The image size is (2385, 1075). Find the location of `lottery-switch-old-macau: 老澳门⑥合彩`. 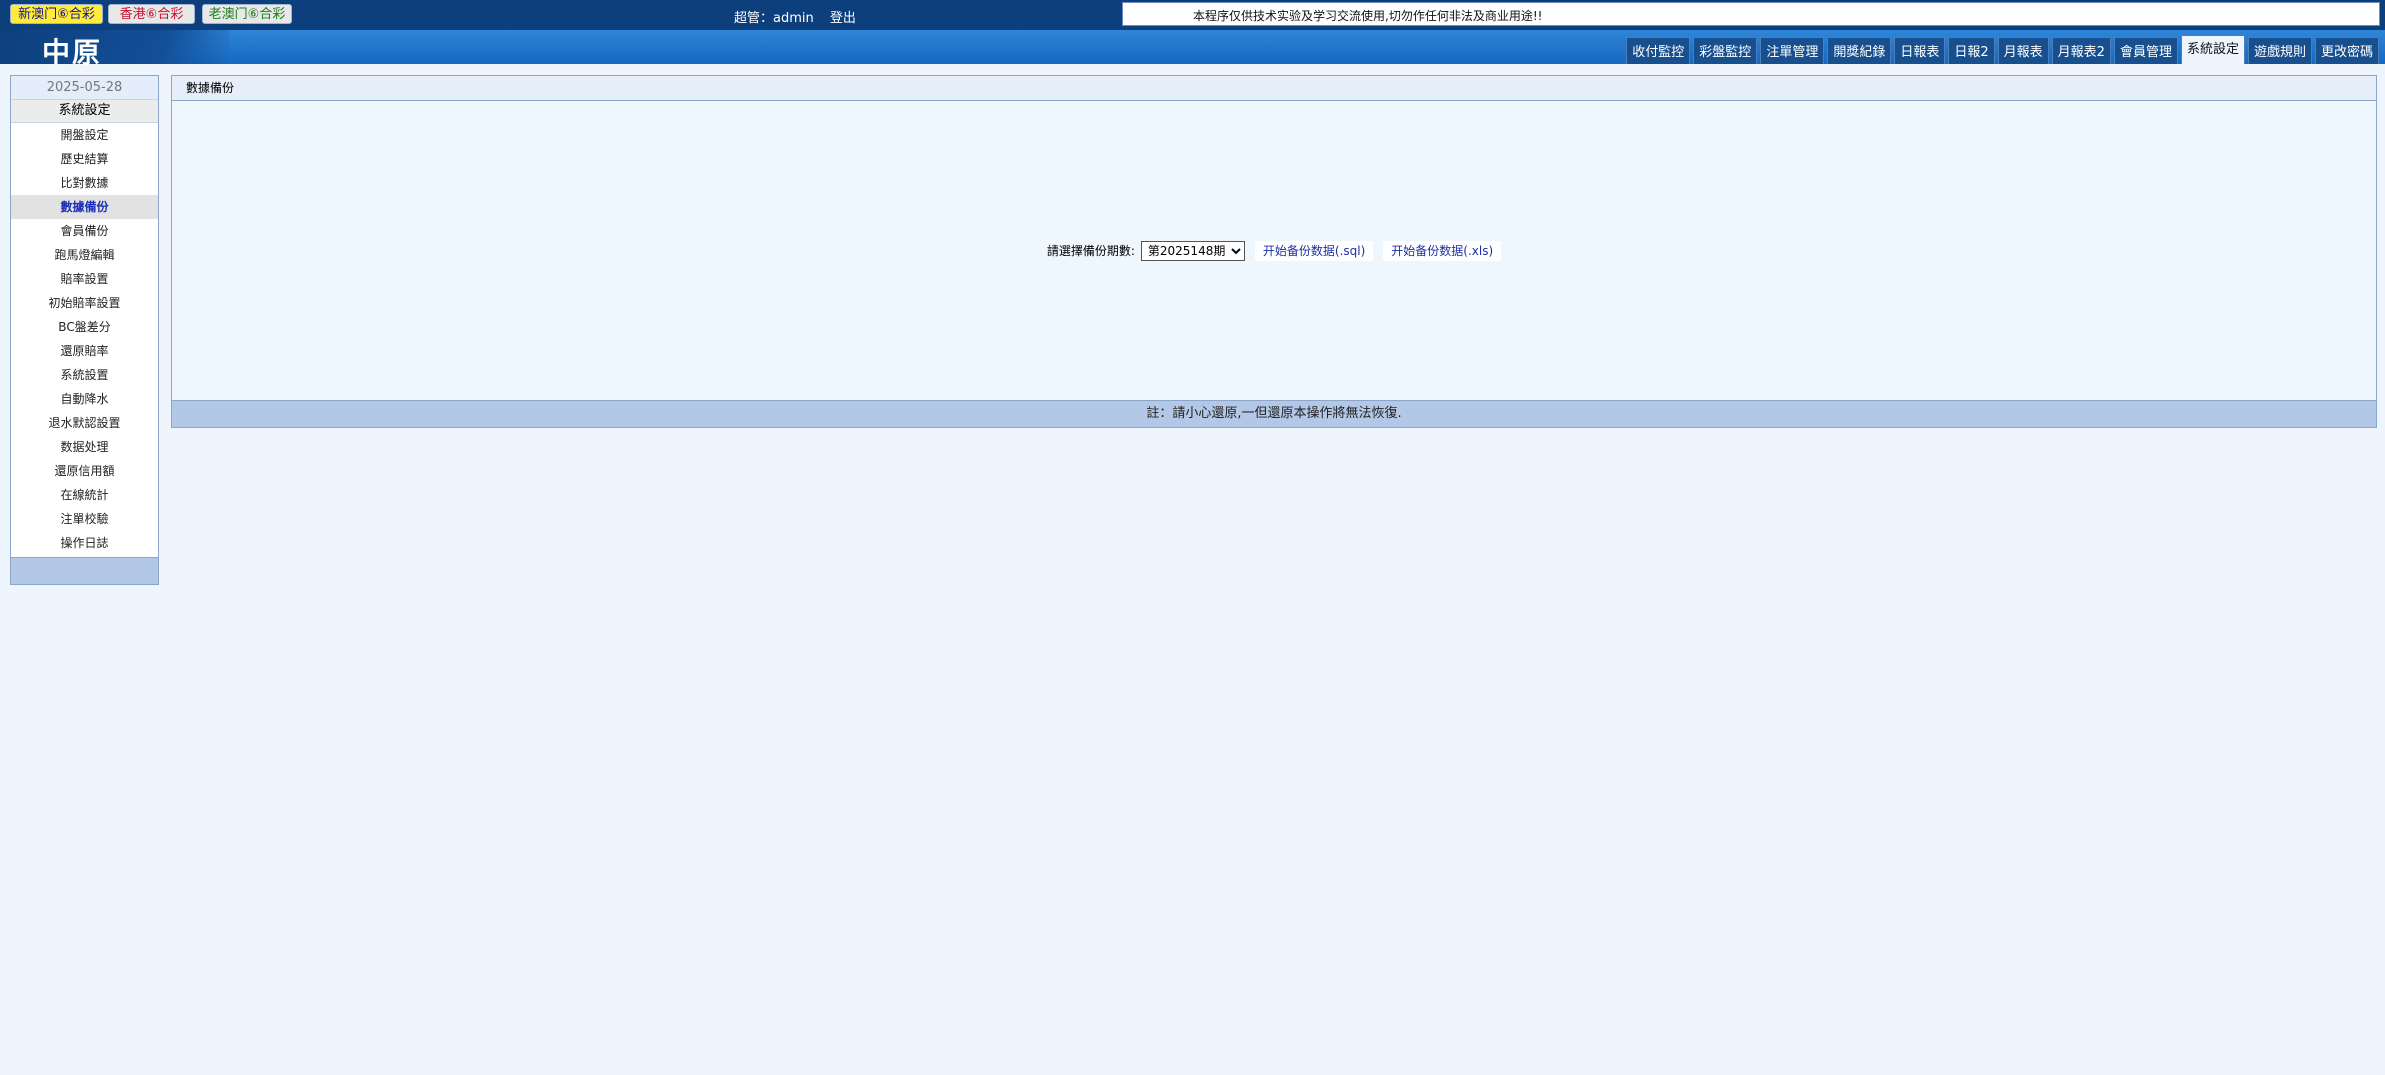

lottery-switch-old-macau: 老澳门⑥合彩 is located at coordinates (247, 14).